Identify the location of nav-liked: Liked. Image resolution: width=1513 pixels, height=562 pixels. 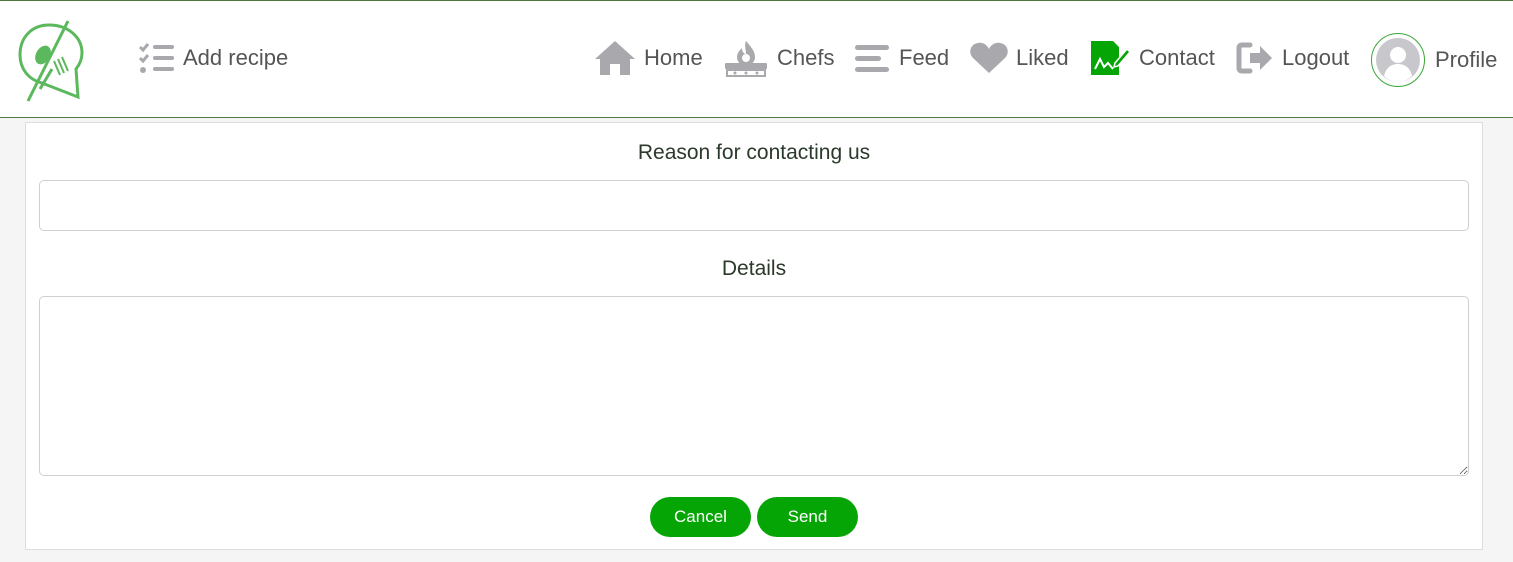
(1019, 58).